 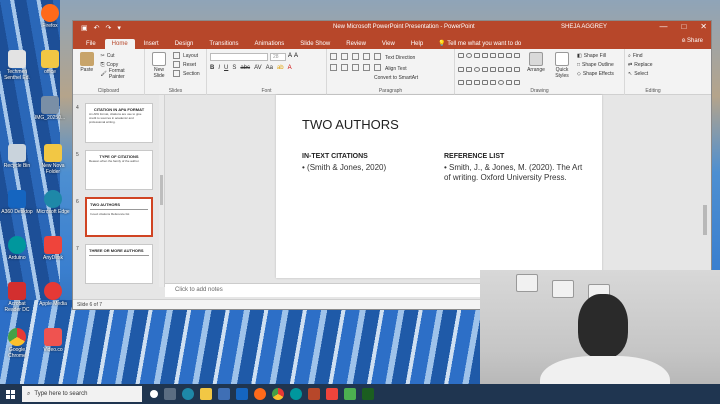 I want to click on taskbar-search: ⌕ Type here to search, so click(x=82, y=394).